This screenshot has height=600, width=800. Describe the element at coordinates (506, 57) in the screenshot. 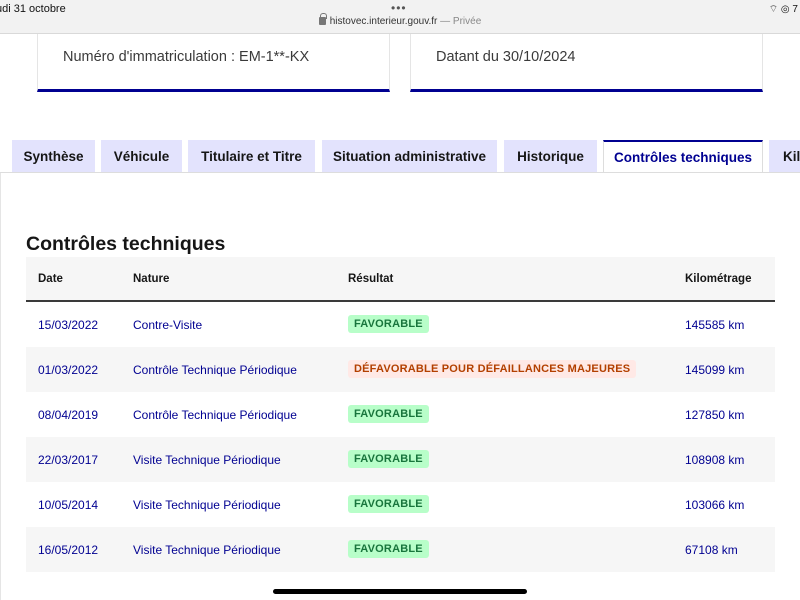

I see `info-date: Datant du 30/10/2024` at that location.